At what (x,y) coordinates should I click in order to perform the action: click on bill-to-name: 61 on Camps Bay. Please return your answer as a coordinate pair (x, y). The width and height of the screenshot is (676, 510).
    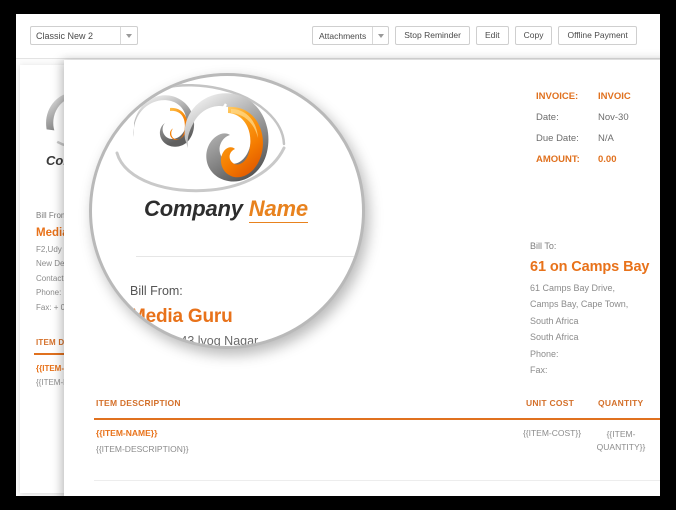
    Looking at the image, I should click on (590, 266).